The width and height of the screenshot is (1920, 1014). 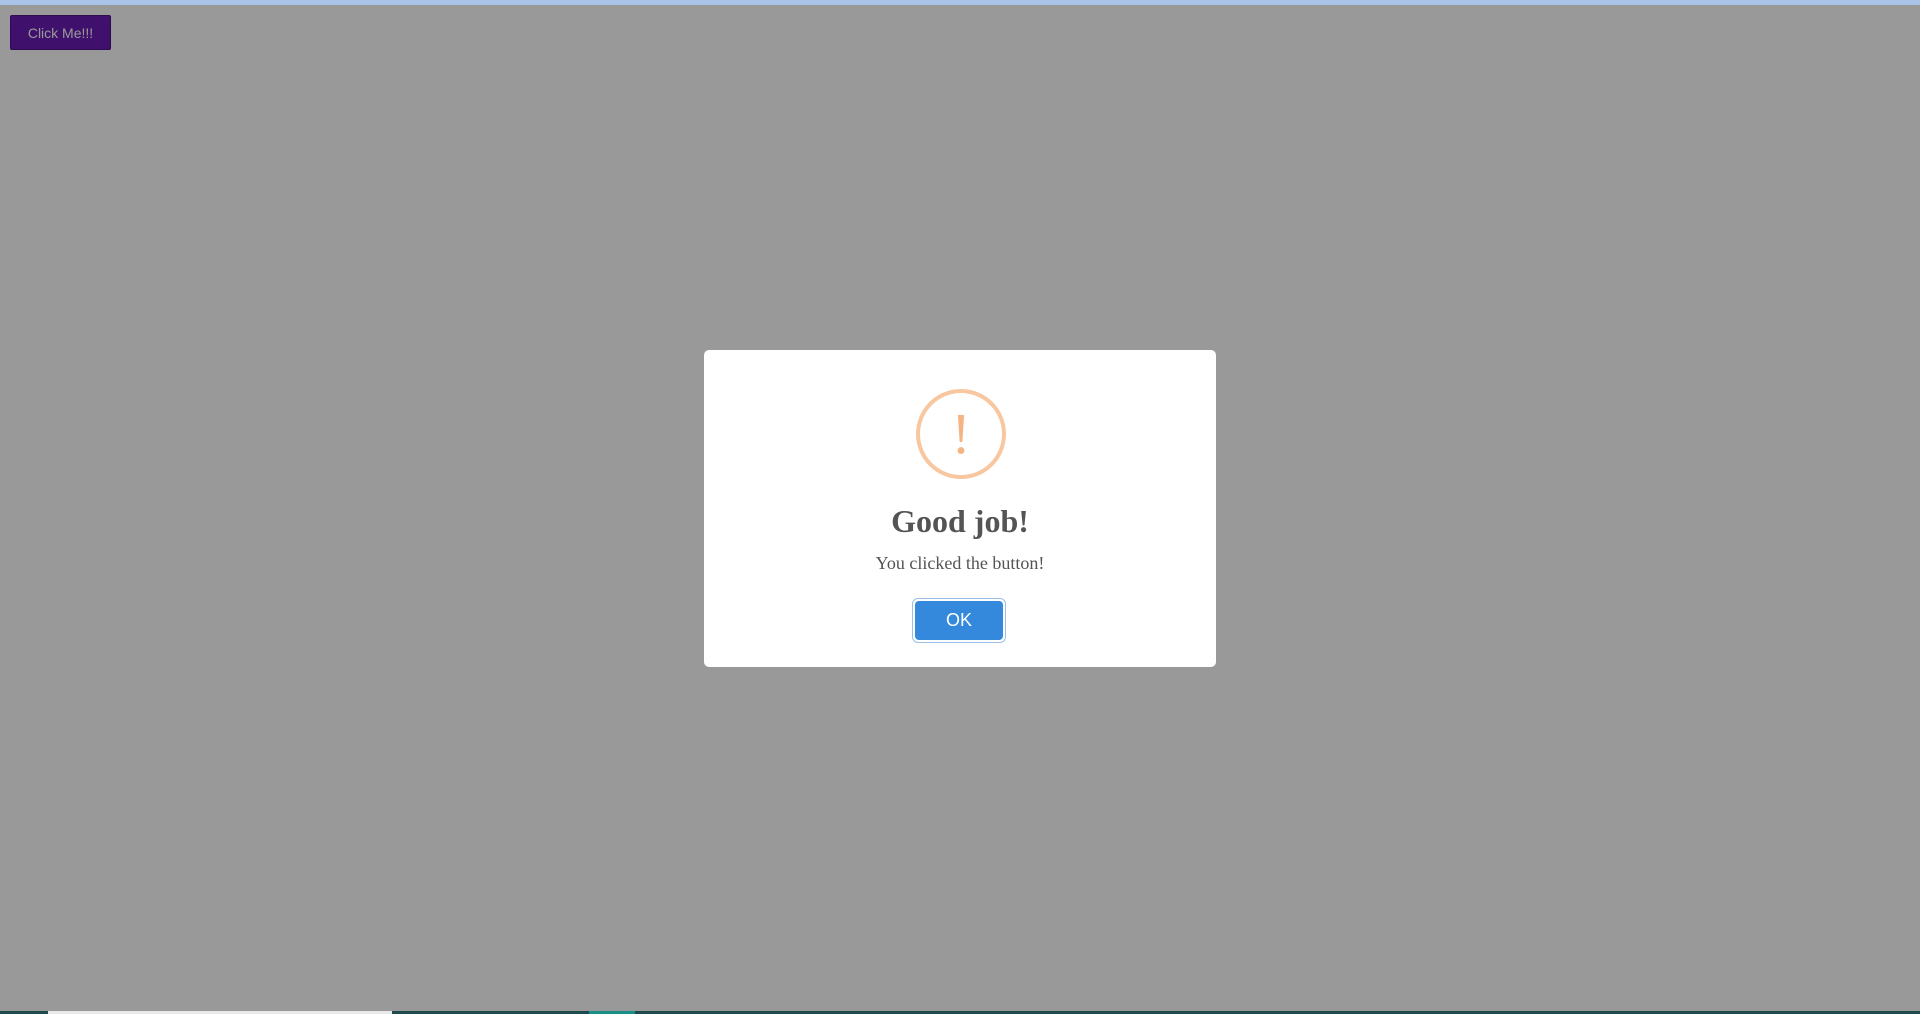 I want to click on exclamation-icon: !, so click(x=961, y=433).